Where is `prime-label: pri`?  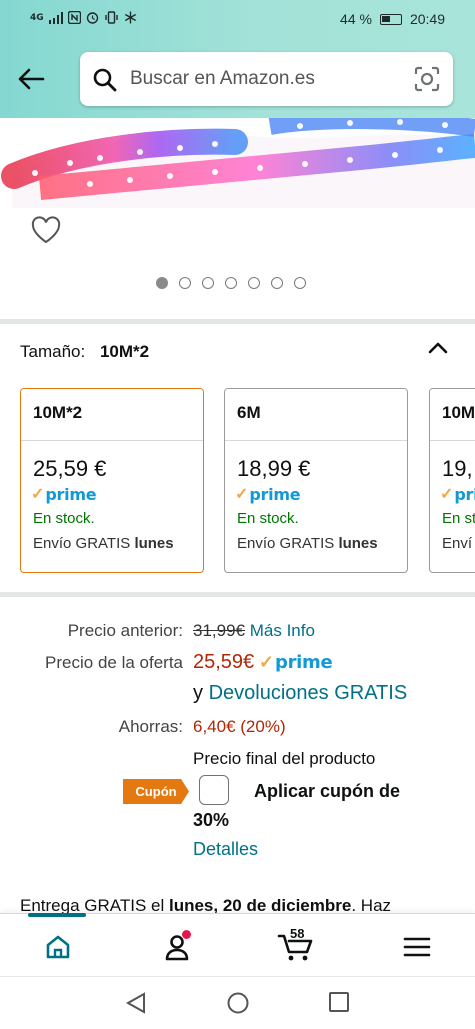
prime-label: pri is located at coordinates (464, 494).